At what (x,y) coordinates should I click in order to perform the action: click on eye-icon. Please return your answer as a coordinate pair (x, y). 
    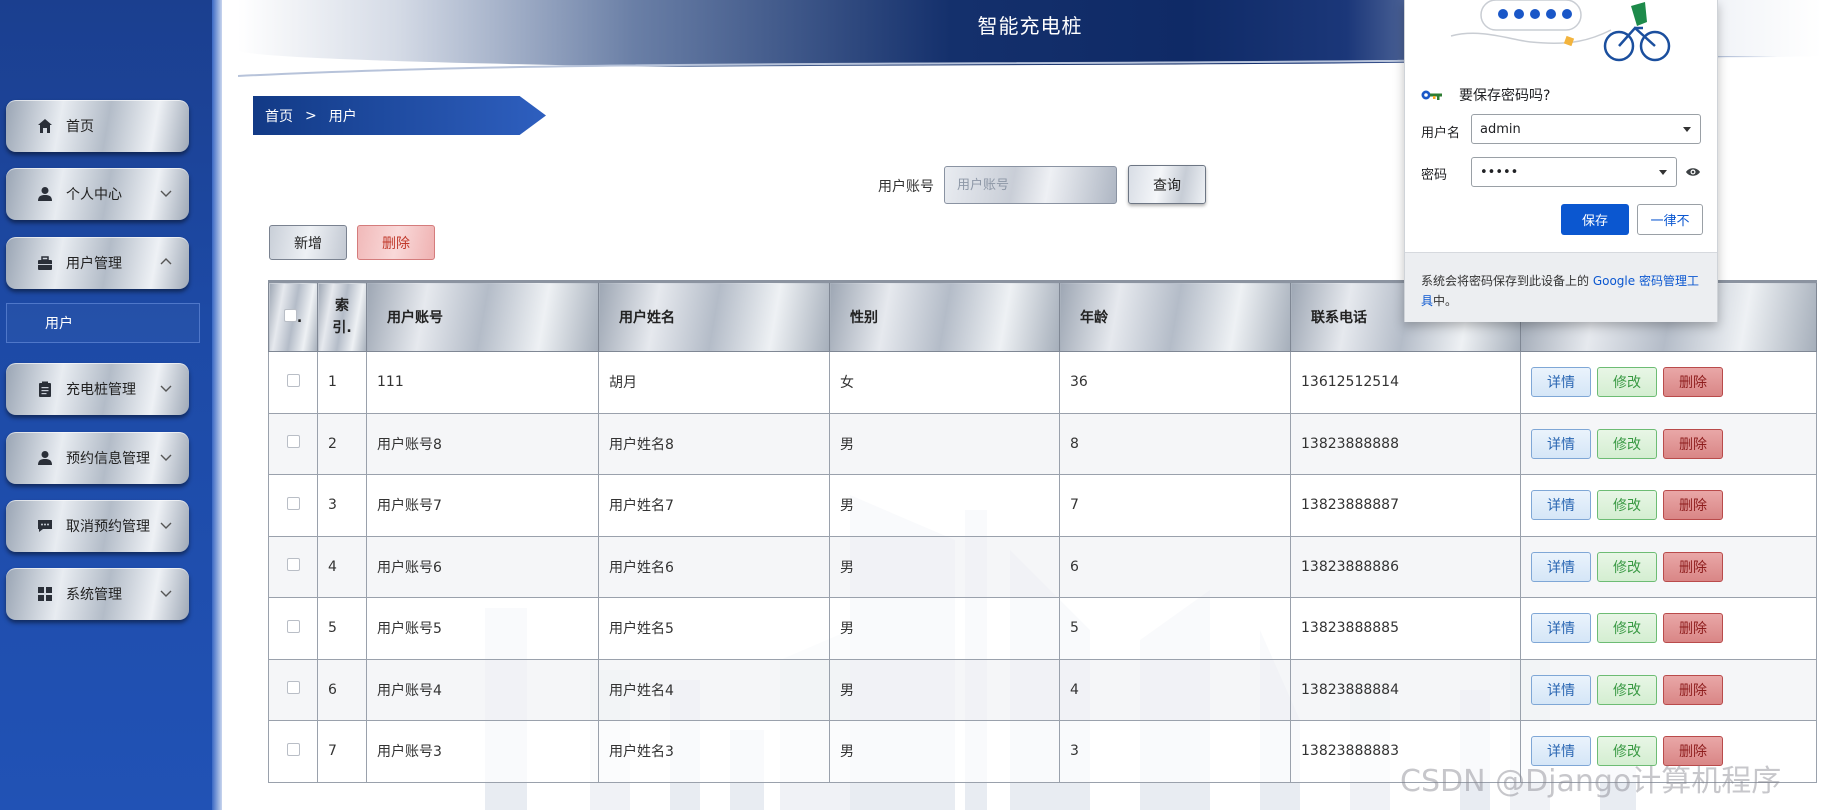
    Looking at the image, I should click on (1693, 172).